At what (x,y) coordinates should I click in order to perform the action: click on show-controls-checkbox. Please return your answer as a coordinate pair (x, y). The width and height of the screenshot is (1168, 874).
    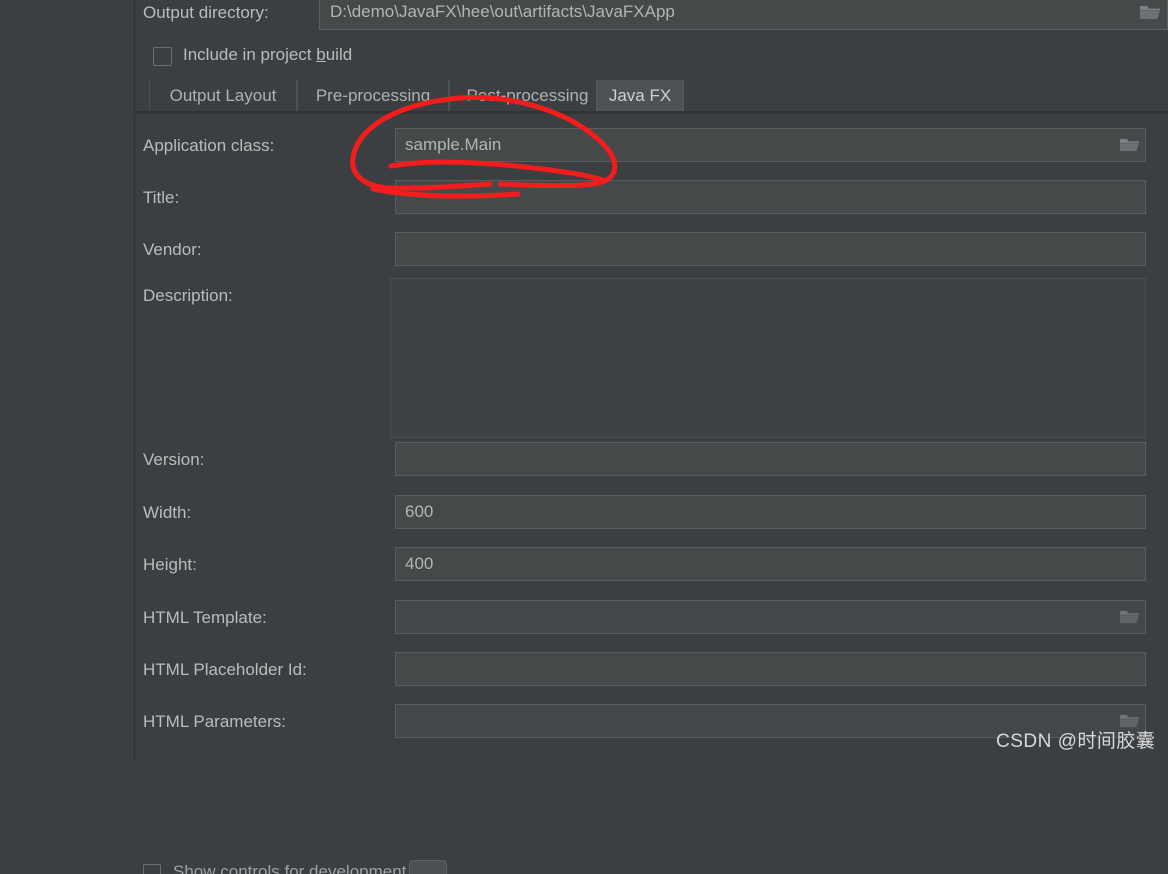
    Looking at the image, I should click on (152, 869).